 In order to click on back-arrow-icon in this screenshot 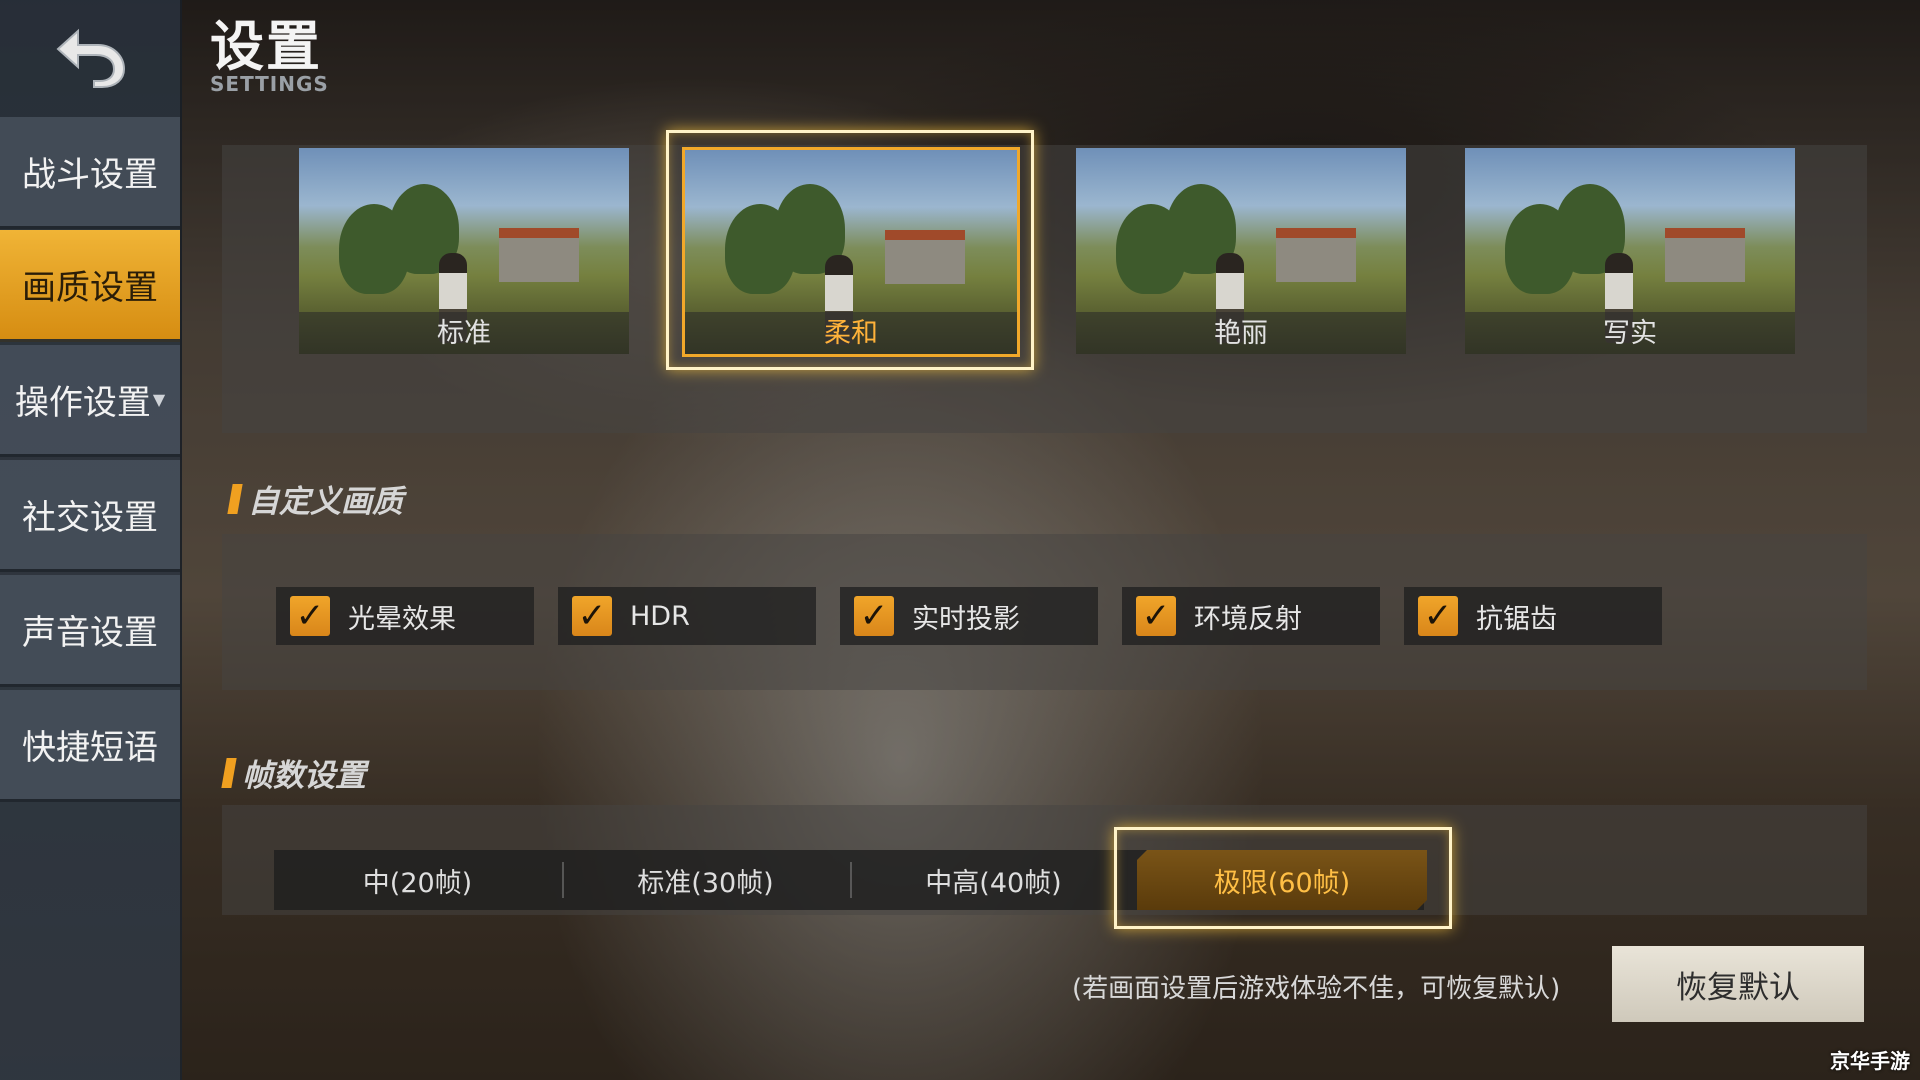, I will do `click(91, 58)`.